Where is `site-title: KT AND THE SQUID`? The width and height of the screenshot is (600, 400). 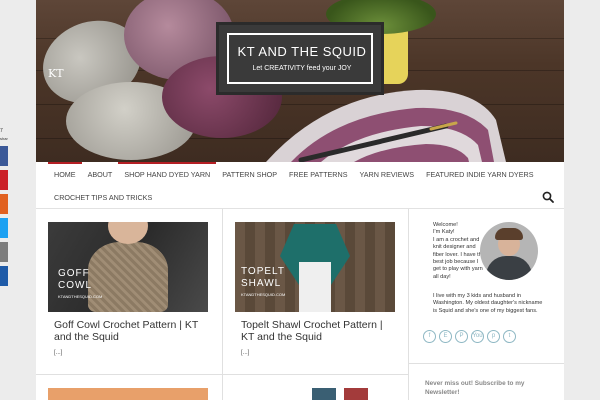 site-title: KT AND THE SQUID is located at coordinates (302, 51).